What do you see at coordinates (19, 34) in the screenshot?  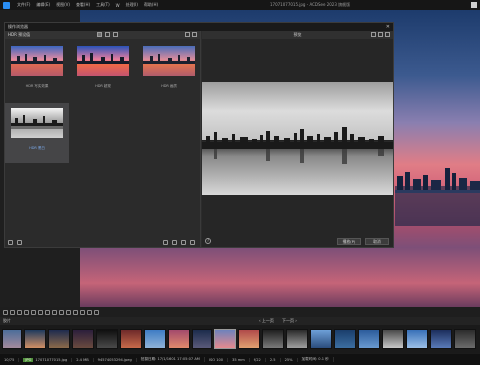 I see `presets-header-label: HDR 预设值` at bounding box center [19, 34].